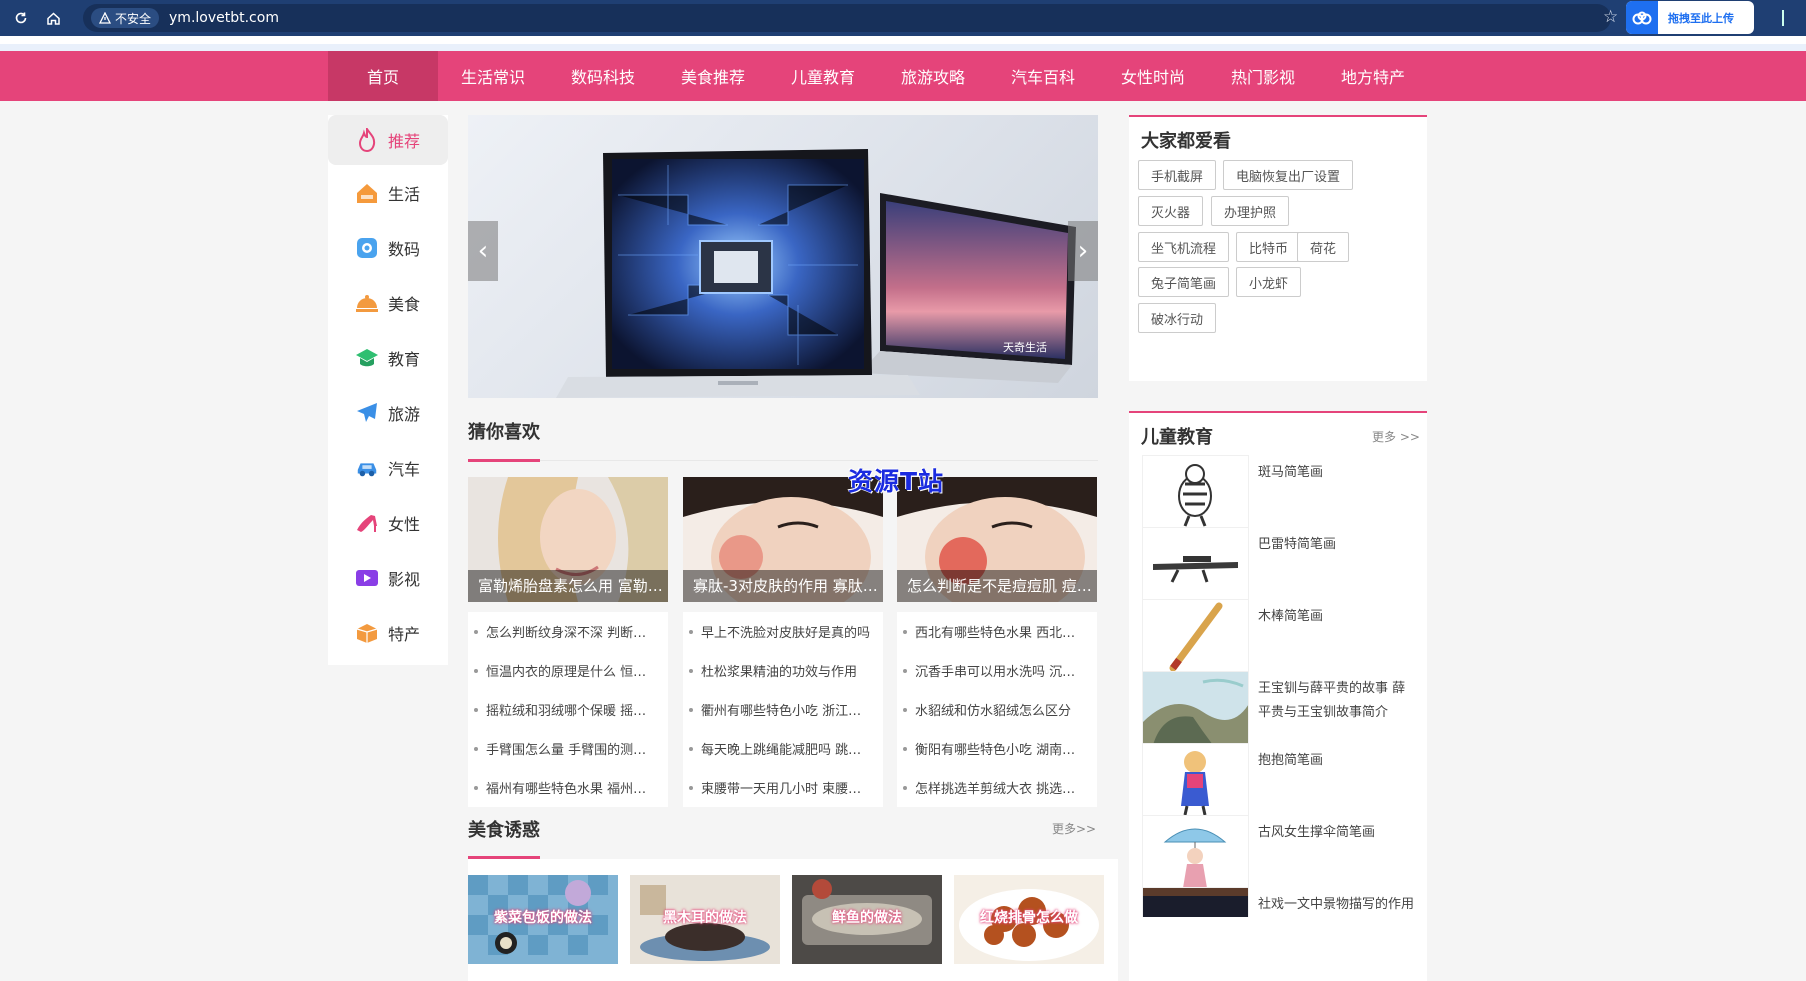 This screenshot has width=1806, height=981. Describe the element at coordinates (571, 672) in the screenshot. I see `list-item-text: 恒温内衣的原理是什么 恒温内衣的作用` at that location.